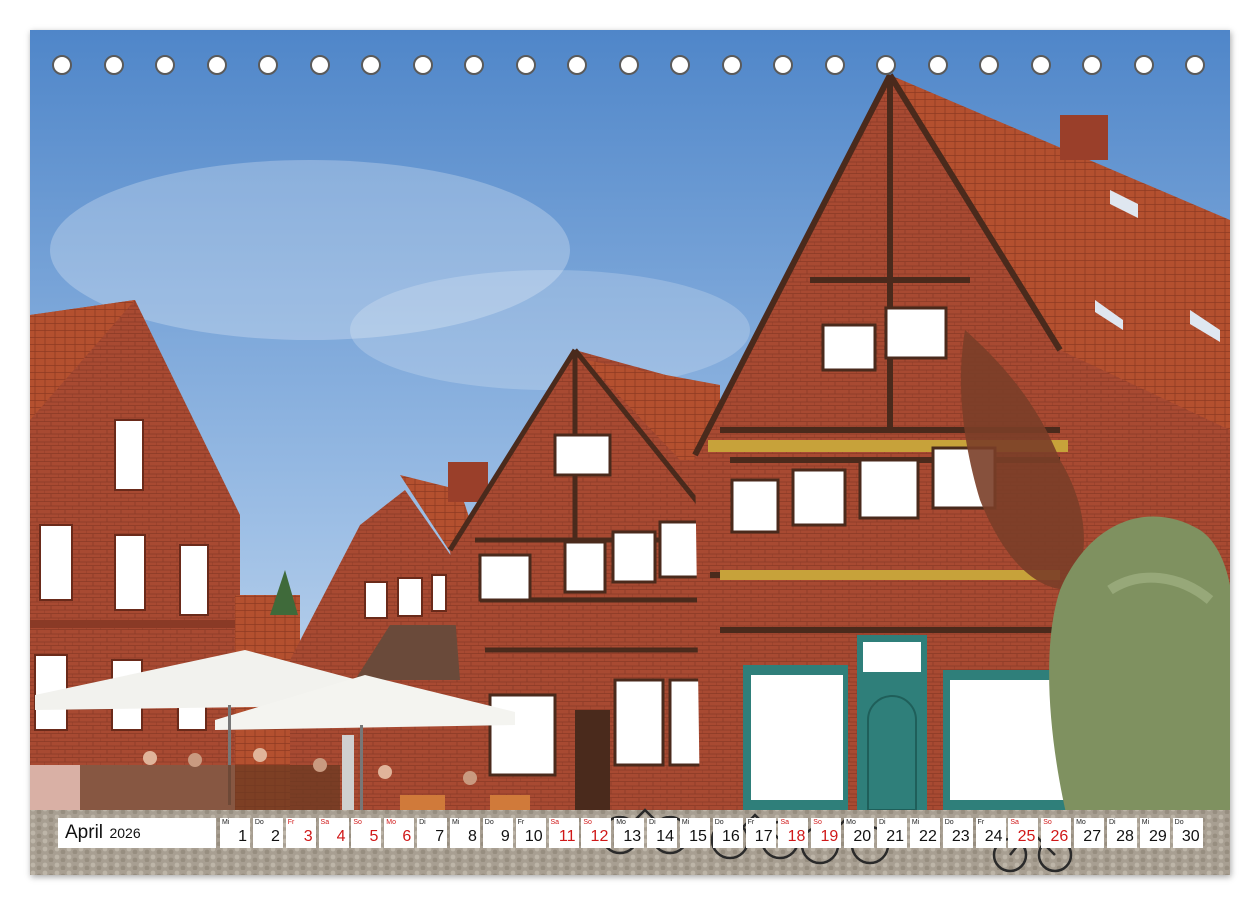 This screenshot has height=905, width=1260. What do you see at coordinates (1158, 836) in the screenshot?
I see `day-number: 29` at bounding box center [1158, 836].